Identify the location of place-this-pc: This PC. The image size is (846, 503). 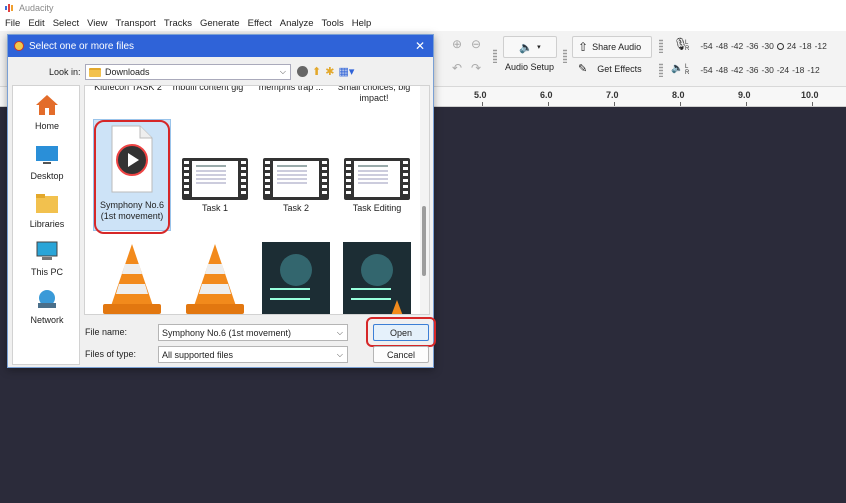
(47, 258).